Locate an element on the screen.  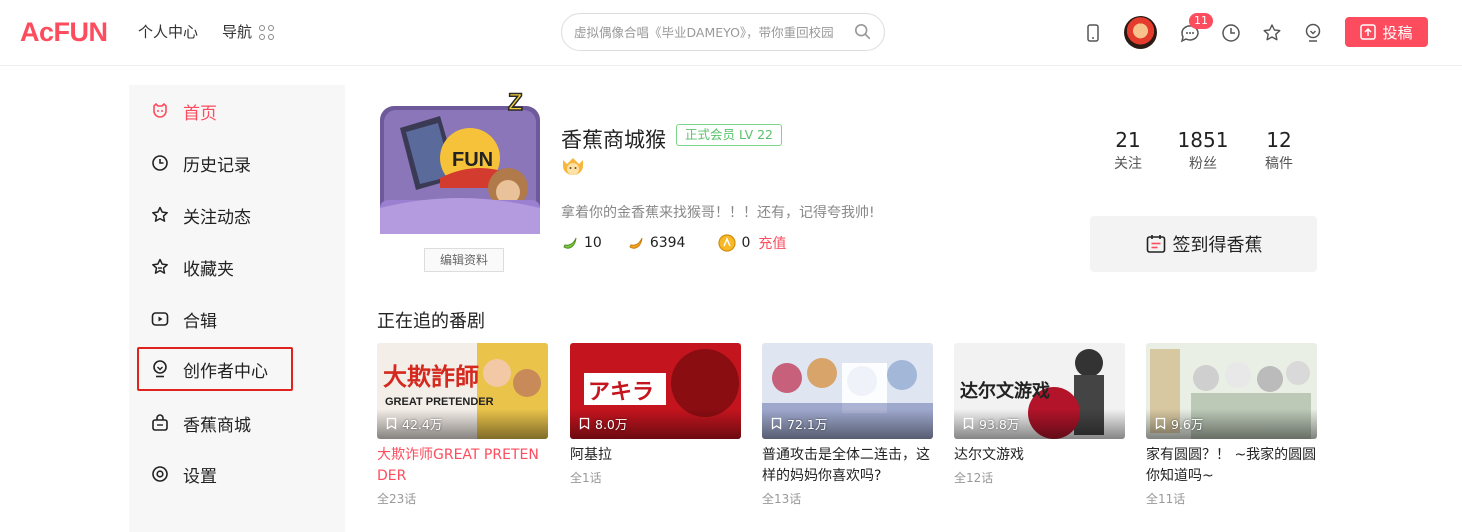
monkey-medal-icon is located at coordinates (573, 166).